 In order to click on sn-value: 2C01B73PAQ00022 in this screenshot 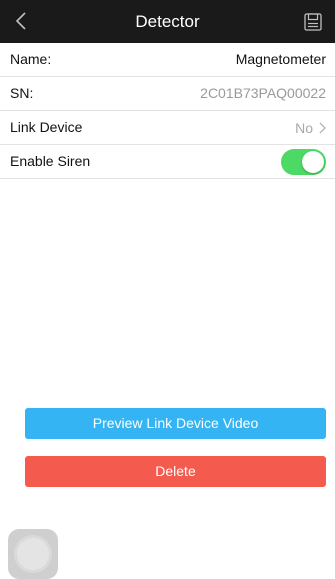, I will do `click(263, 93)`.